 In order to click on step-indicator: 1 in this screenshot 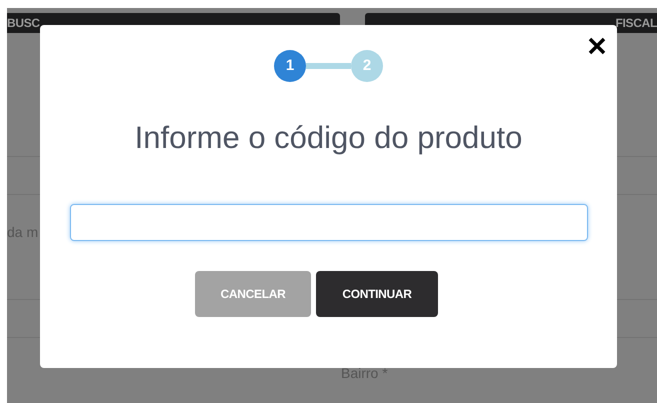, I will do `click(290, 66)`.